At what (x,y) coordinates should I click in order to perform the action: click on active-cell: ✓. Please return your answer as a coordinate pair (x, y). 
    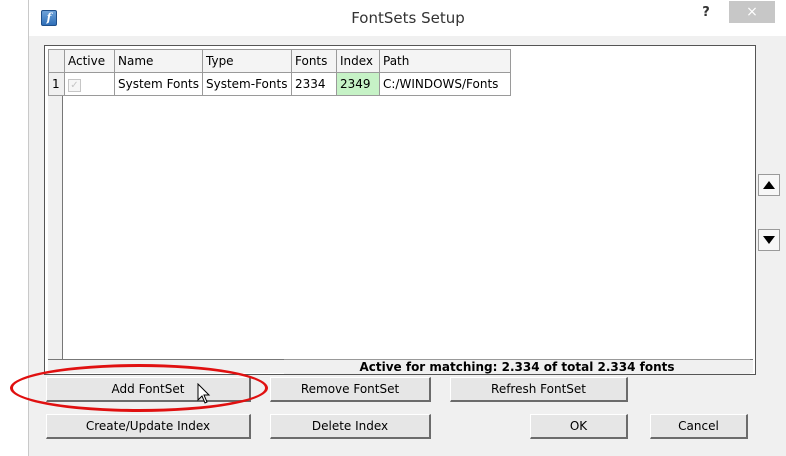
    Looking at the image, I should click on (89, 84).